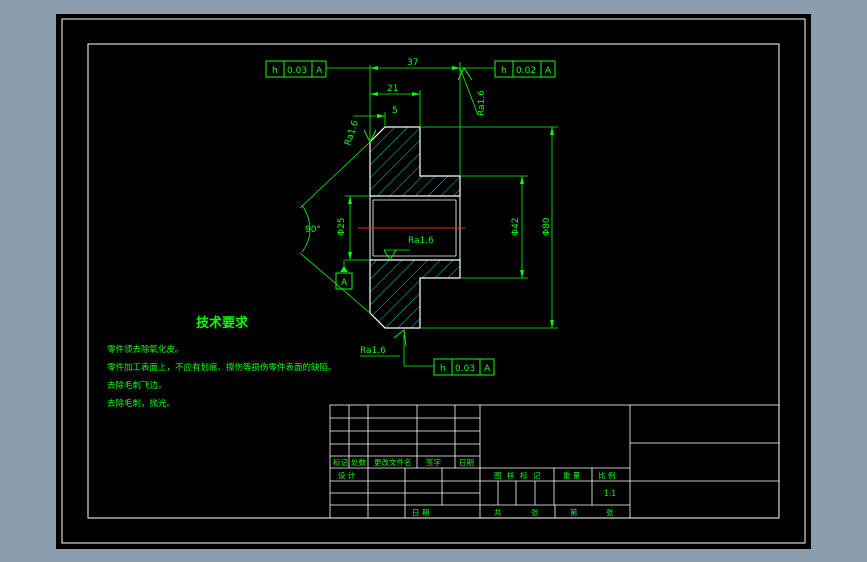  I want to click on tb-stage-4: 记, so click(537, 475).